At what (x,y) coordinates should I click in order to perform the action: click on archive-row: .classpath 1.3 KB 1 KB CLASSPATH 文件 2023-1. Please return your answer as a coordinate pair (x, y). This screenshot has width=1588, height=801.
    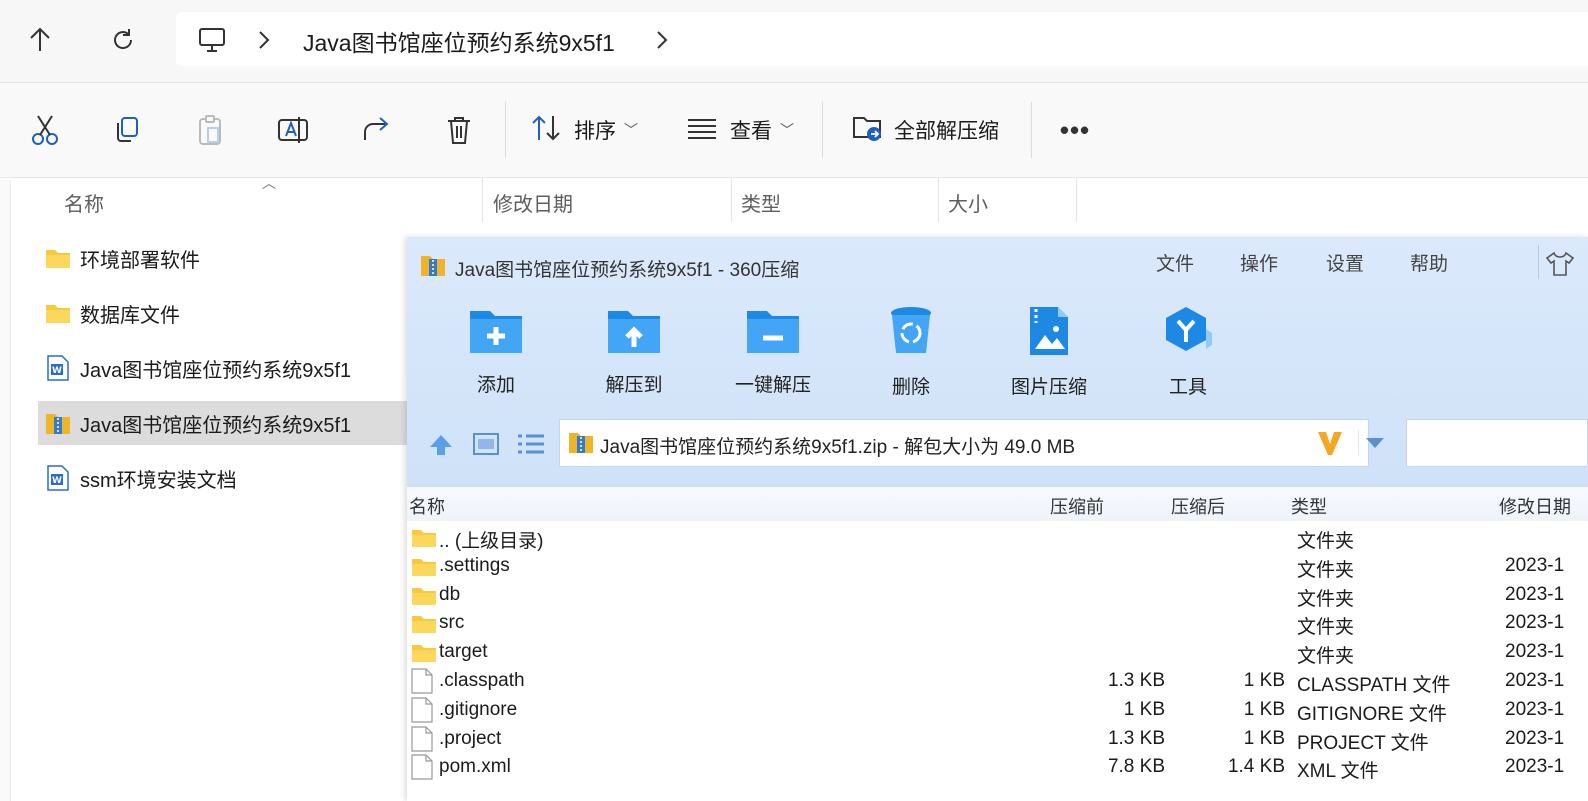
    Looking at the image, I should click on (997, 681).